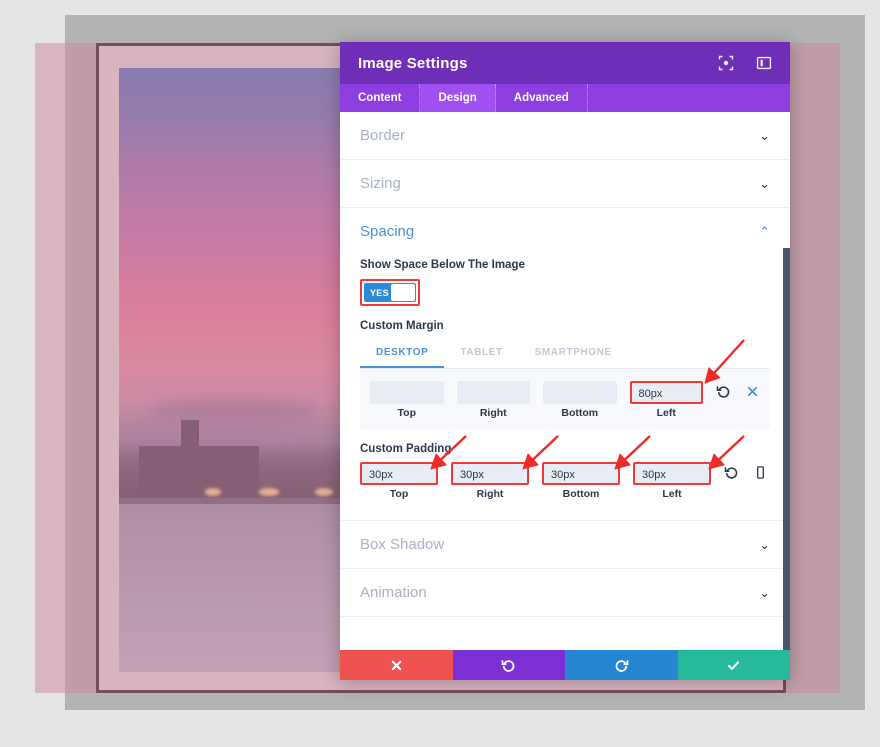 This screenshot has width=880, height=747. What do you see at coordinates (508, 665) in the screenshot?
I see `undo-button` at bounding box center [508, 665].